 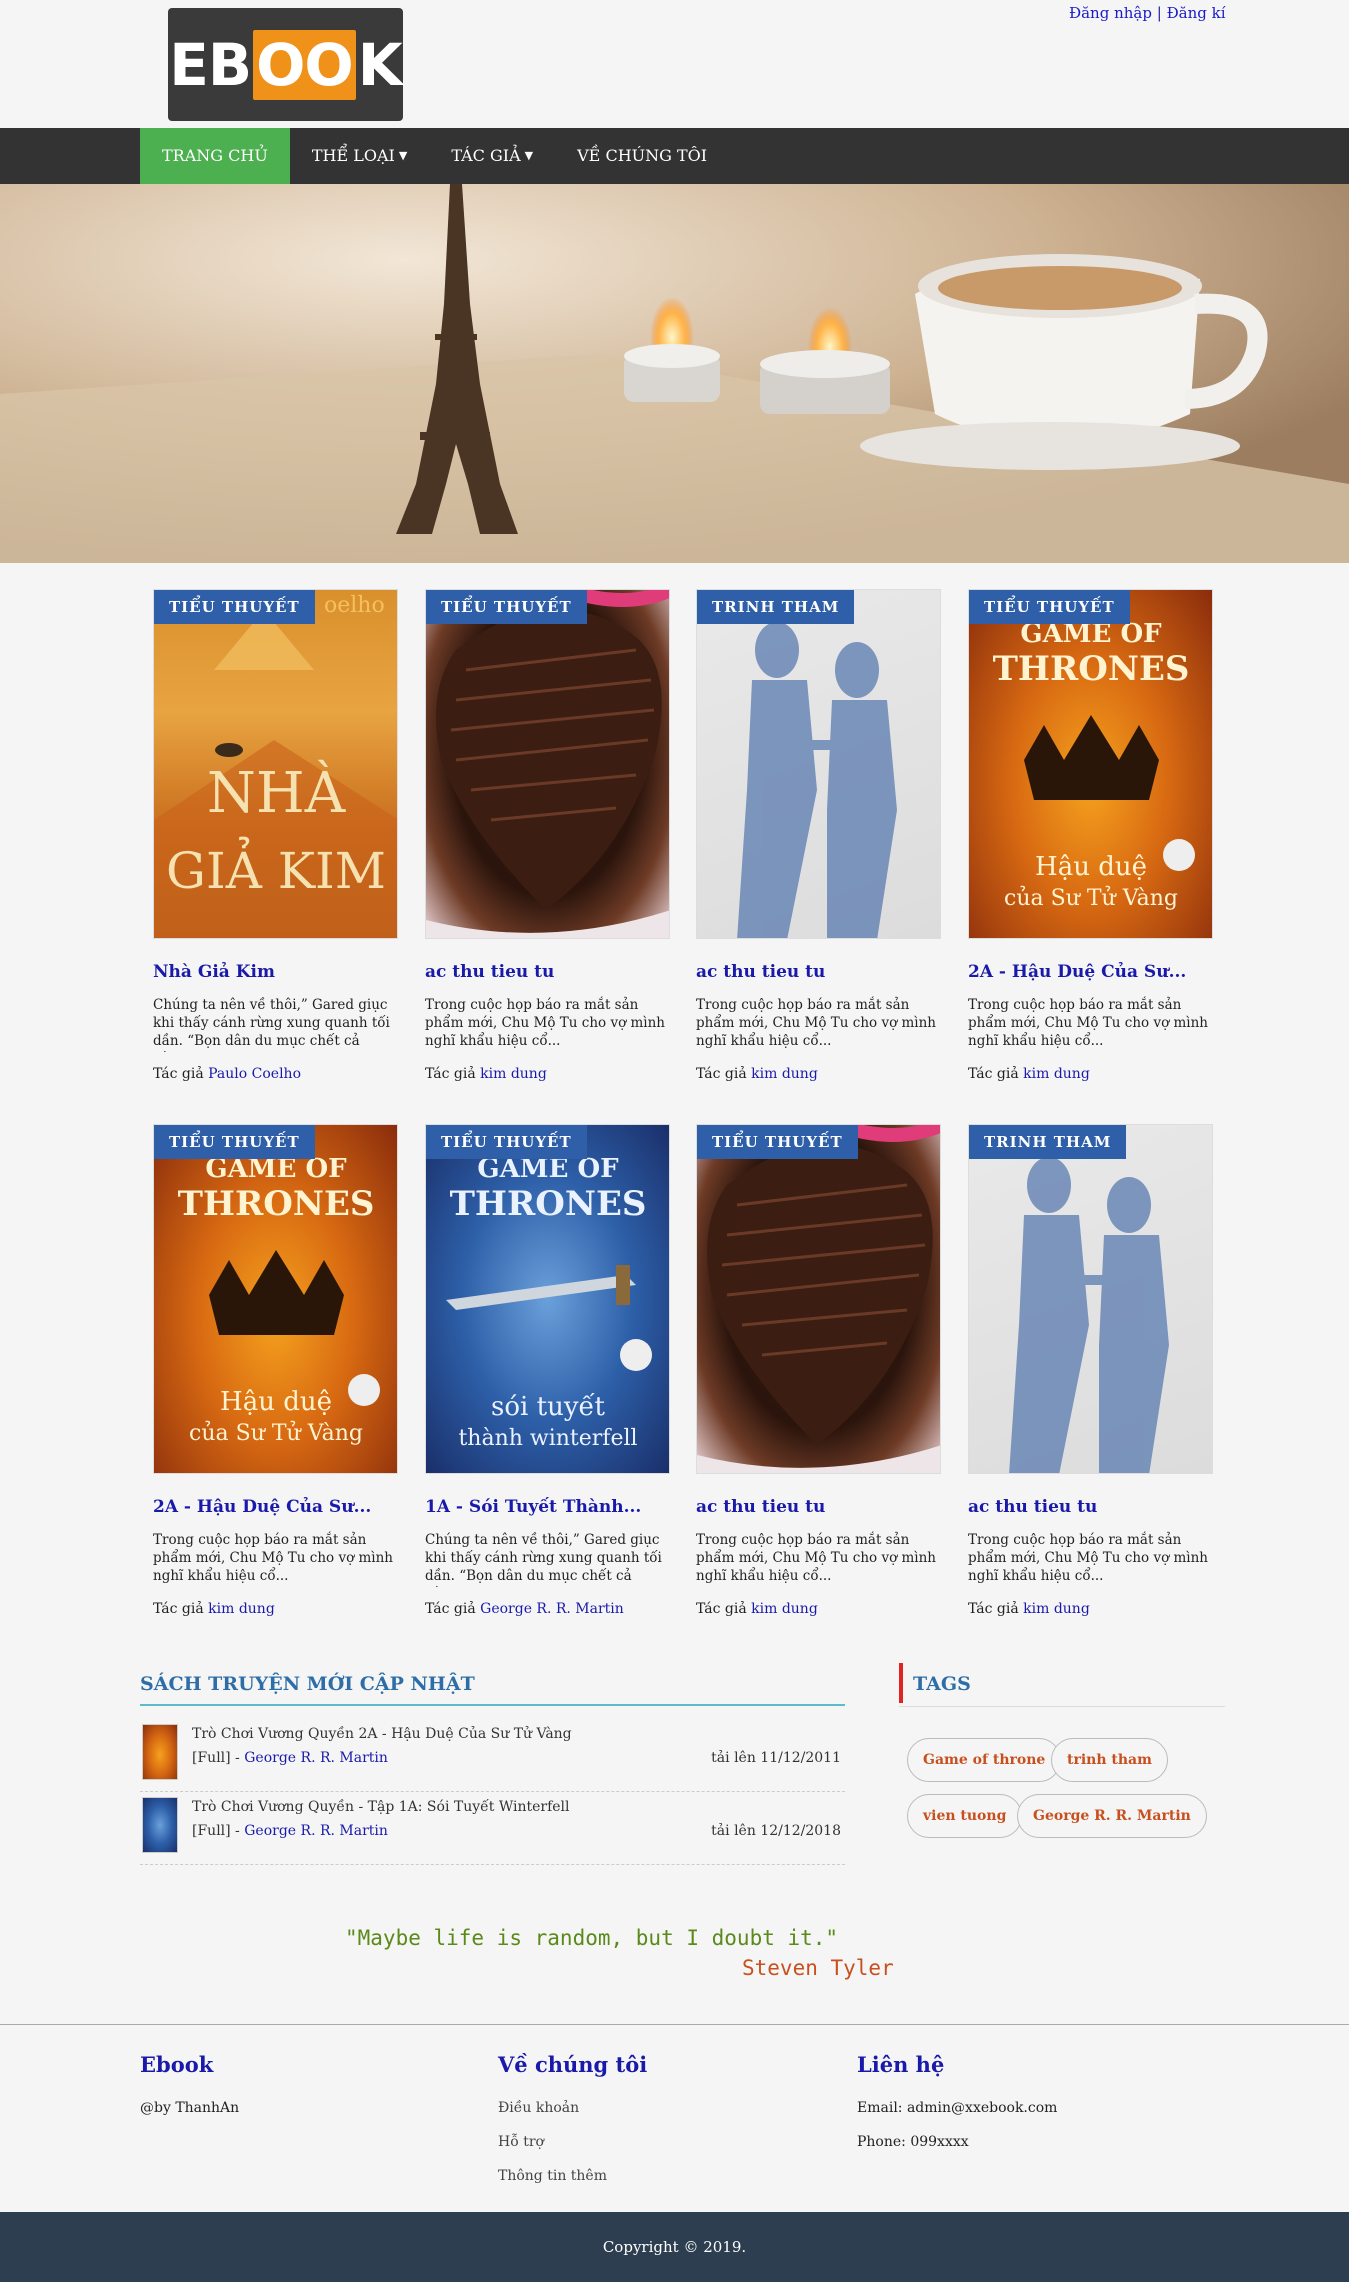 I want to click on tag-chip: Game of throne, so click(x=984, y=1760).